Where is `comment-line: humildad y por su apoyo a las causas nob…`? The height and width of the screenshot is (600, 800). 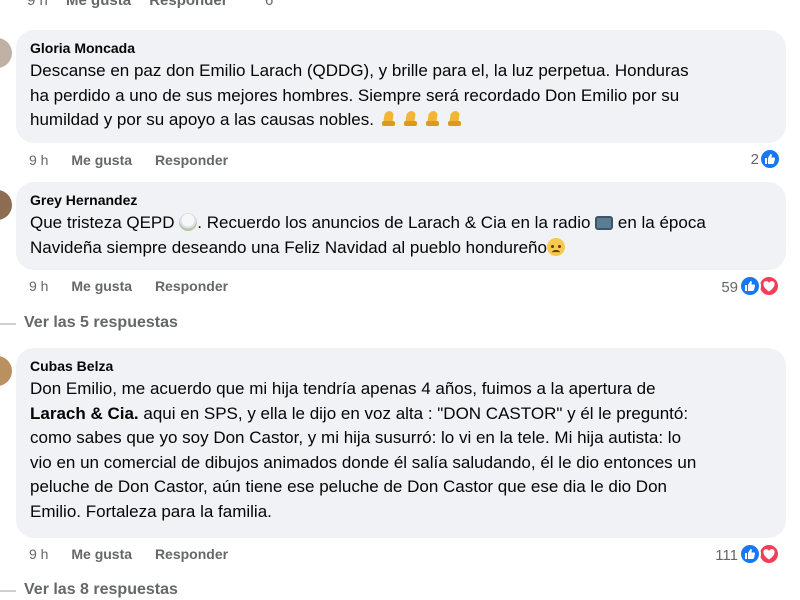
comment-line: humildad y por su apoyo a las causas nob… is located at coordinates (402, 120).